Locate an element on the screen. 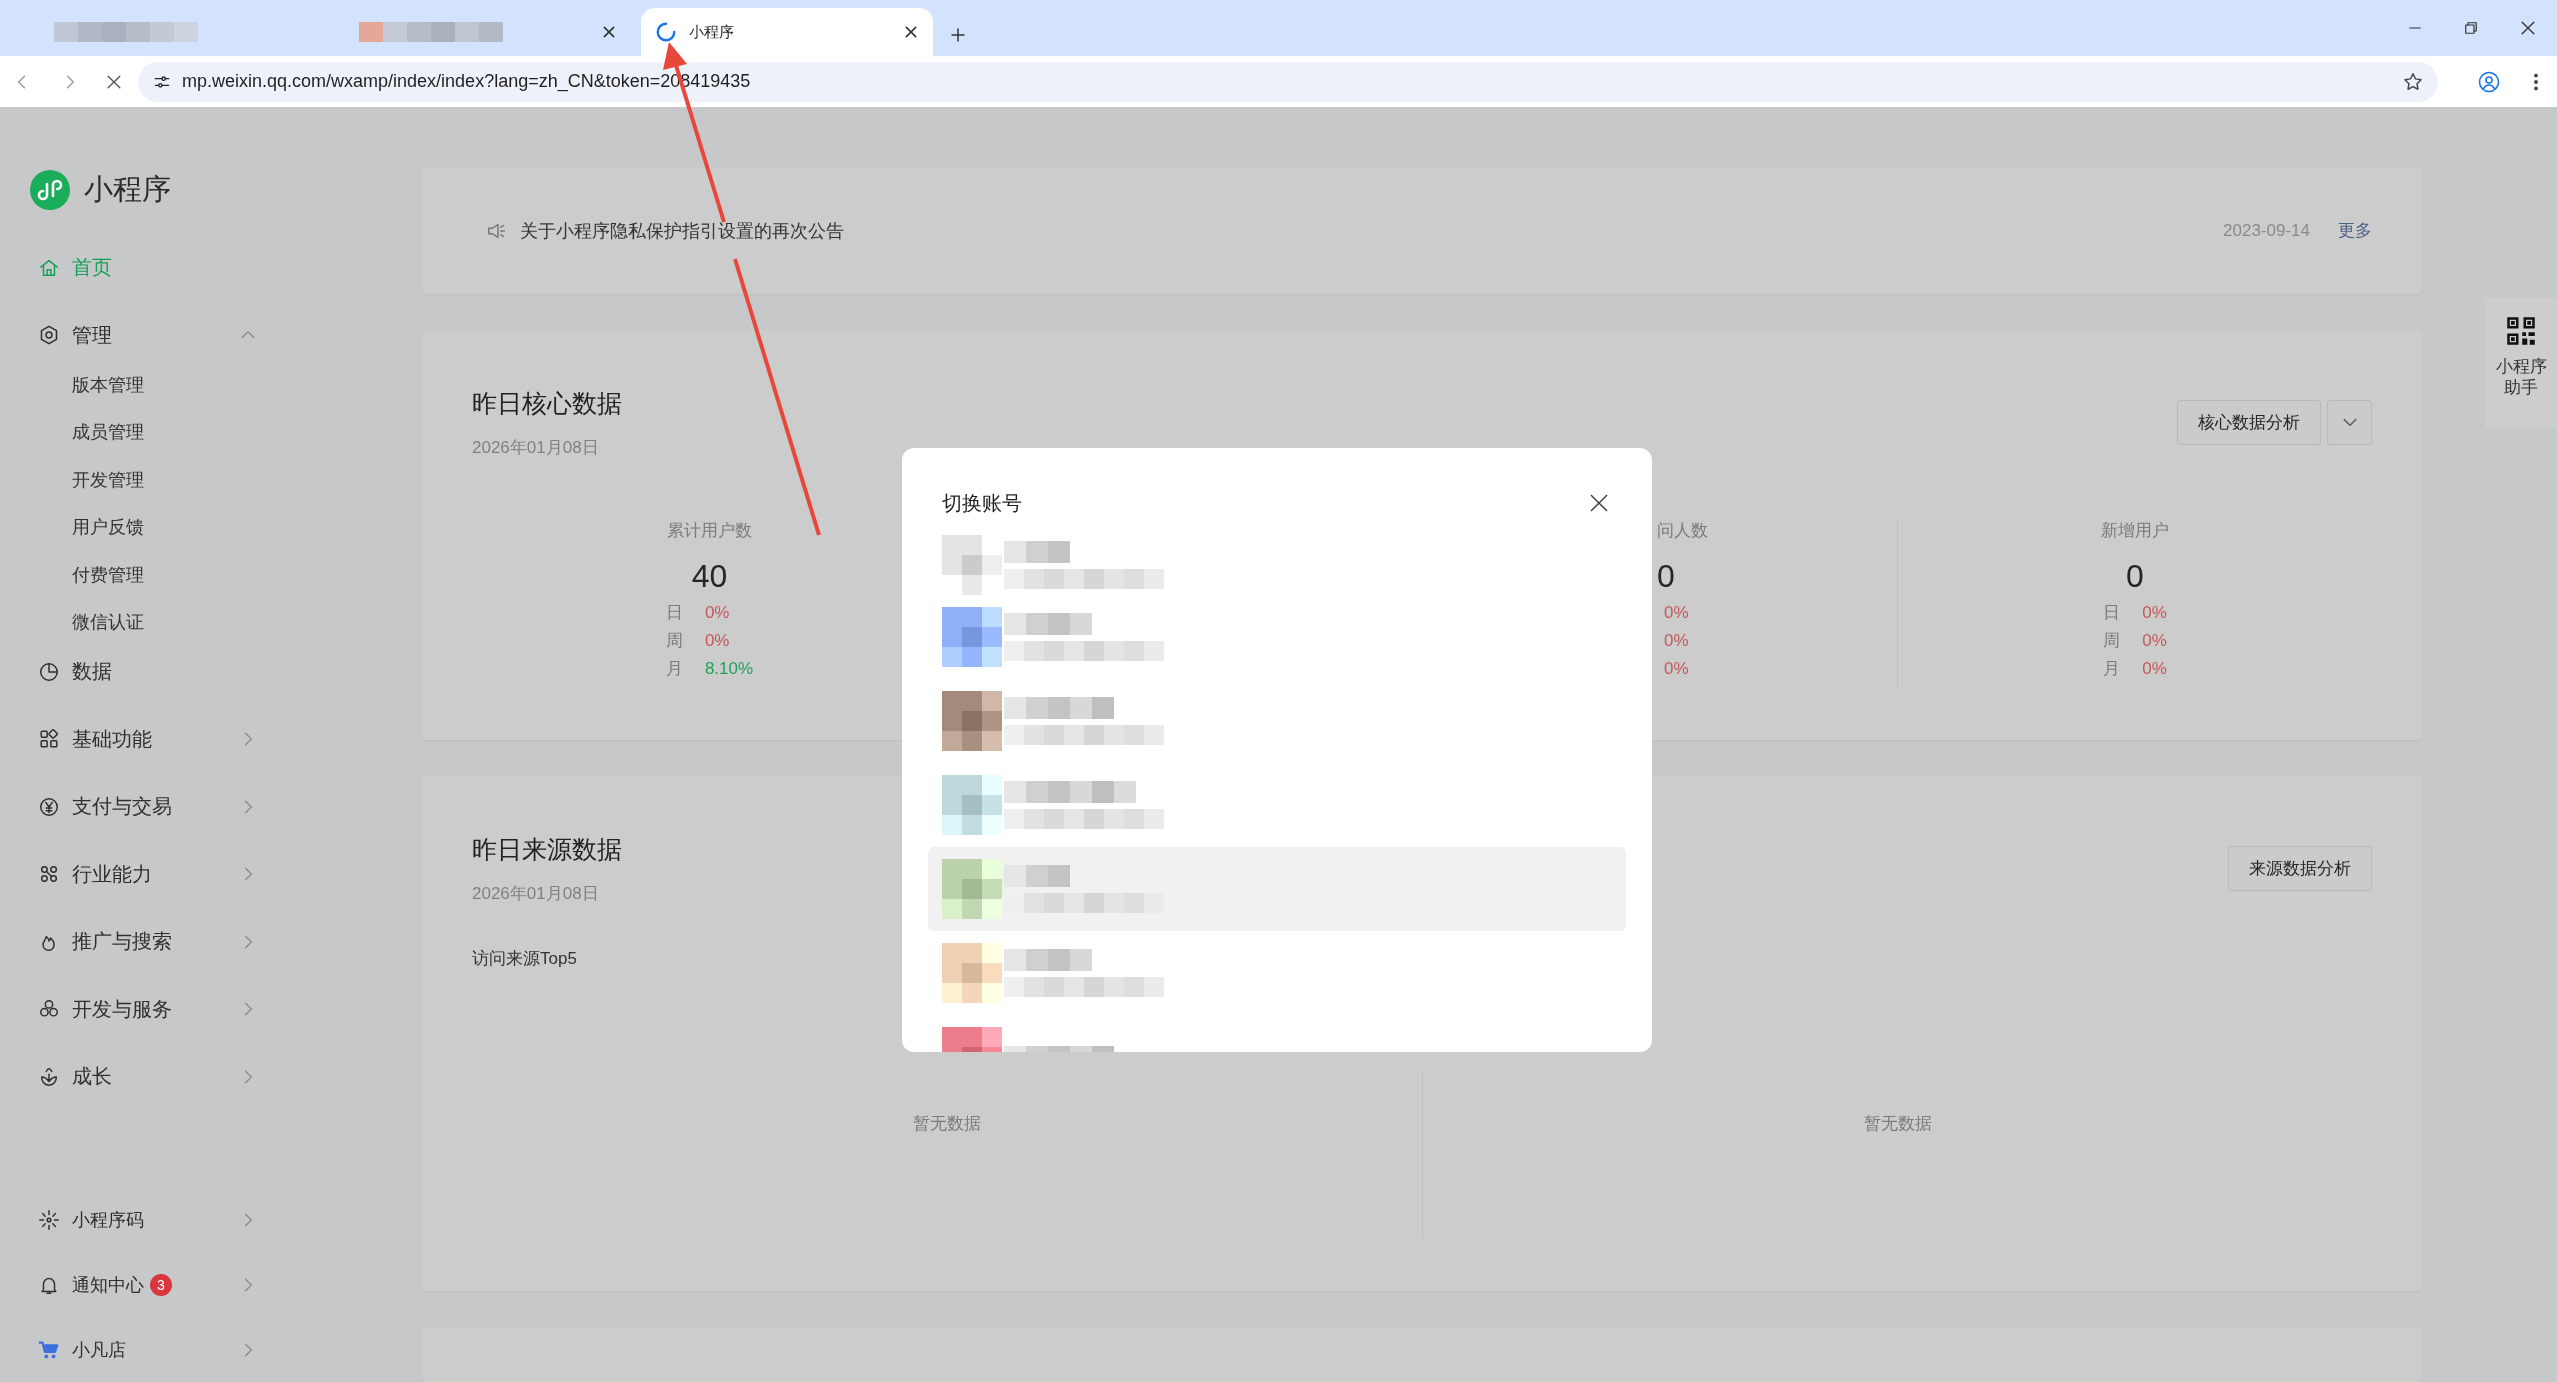  section-title: 昨日来源数据 is located at coordinates (547, 848).